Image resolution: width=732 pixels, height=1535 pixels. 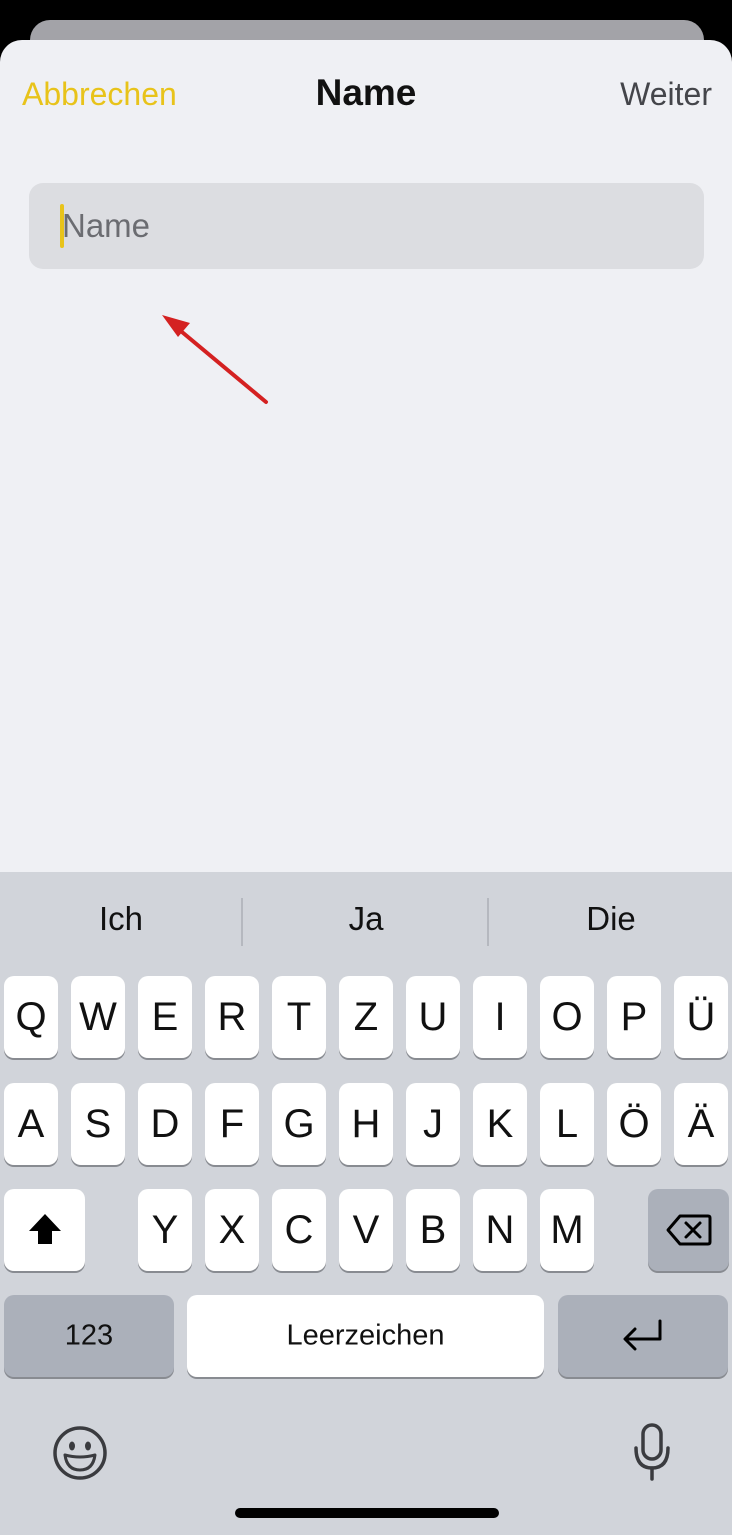 I want to click on key-label: Z, so click(x=366, y=1017).